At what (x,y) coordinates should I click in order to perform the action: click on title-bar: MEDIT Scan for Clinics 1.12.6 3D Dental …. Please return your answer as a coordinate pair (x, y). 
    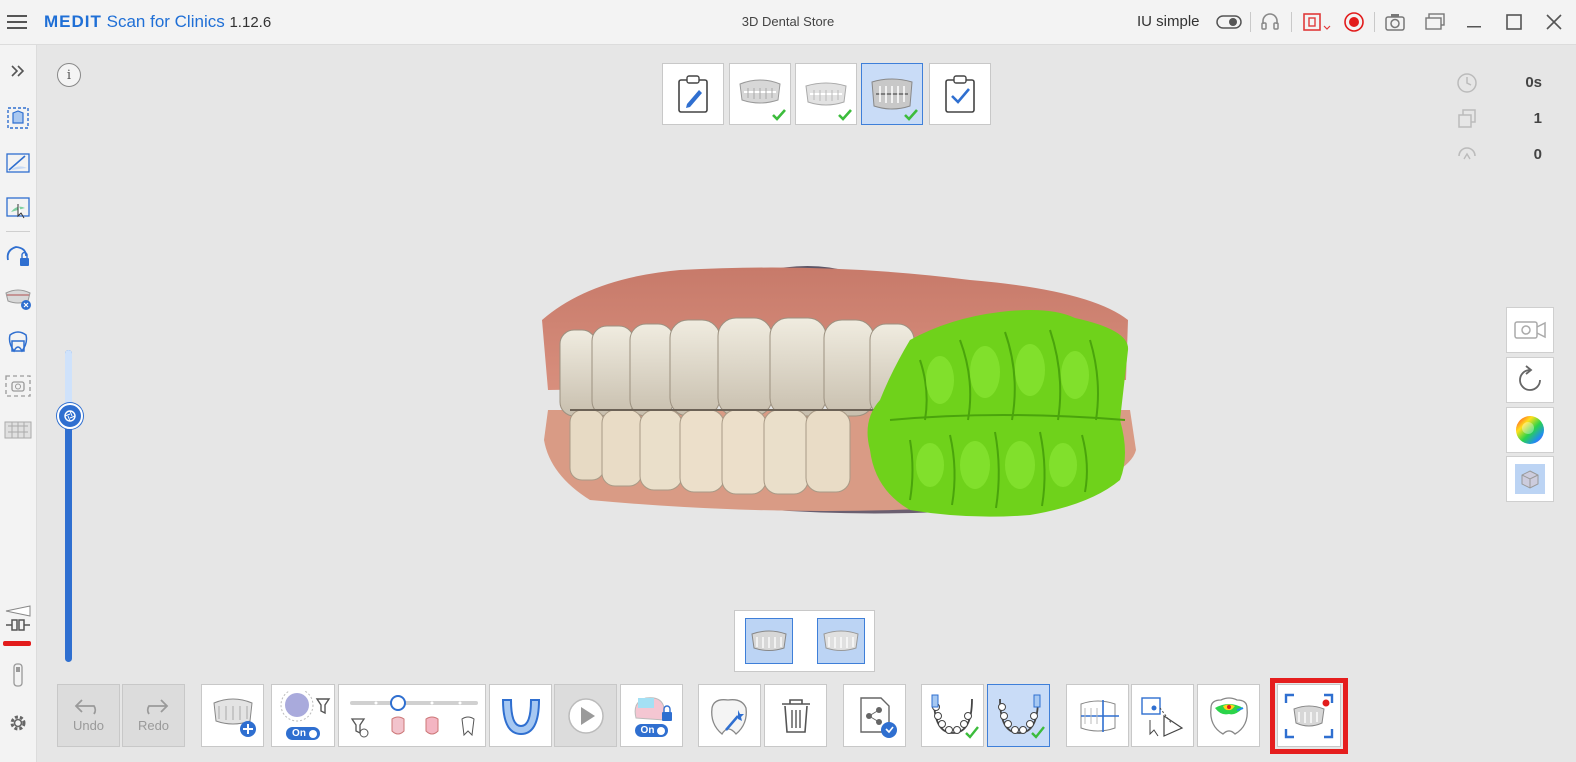
    Looking at the image, I should click on (788, 22).